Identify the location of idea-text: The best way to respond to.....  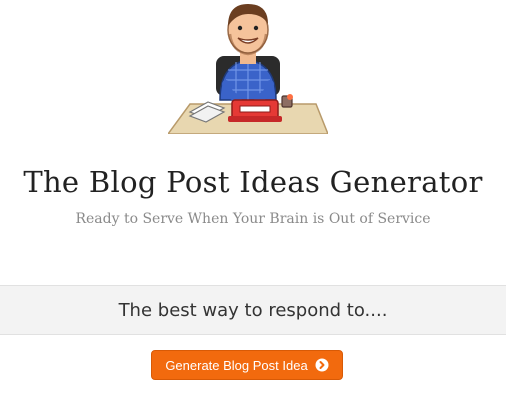
(253, 310).